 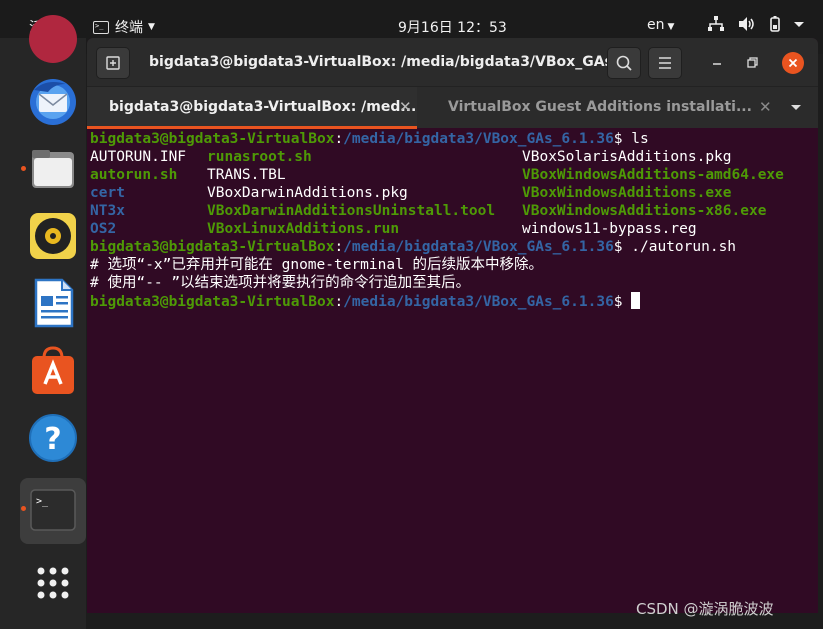 I want to click on close-window-button, so click(x=793, y=63).